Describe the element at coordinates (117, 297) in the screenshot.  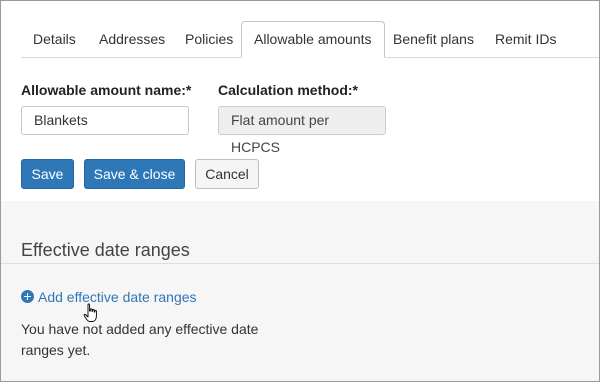
I see `add-link-label: Add effective date ranges` at that location.